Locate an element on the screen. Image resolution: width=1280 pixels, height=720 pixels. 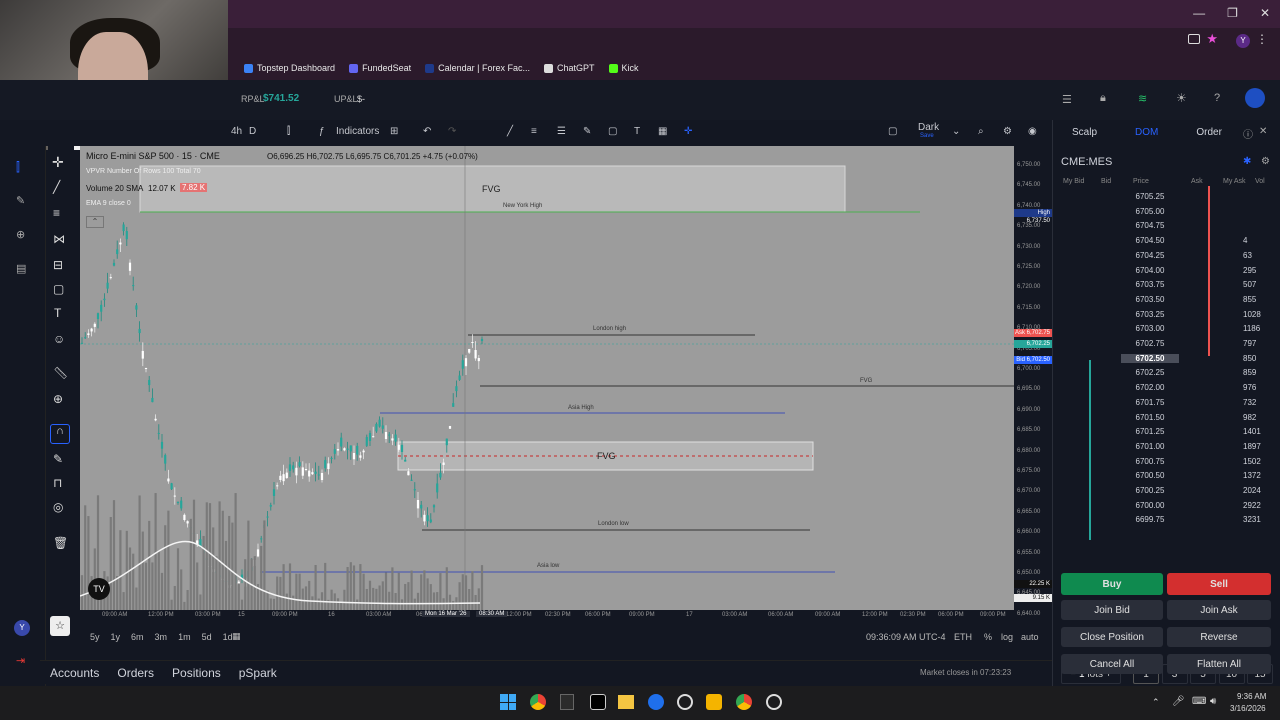
dom-price: 6705.25 is located at coordinates (1150, 196).